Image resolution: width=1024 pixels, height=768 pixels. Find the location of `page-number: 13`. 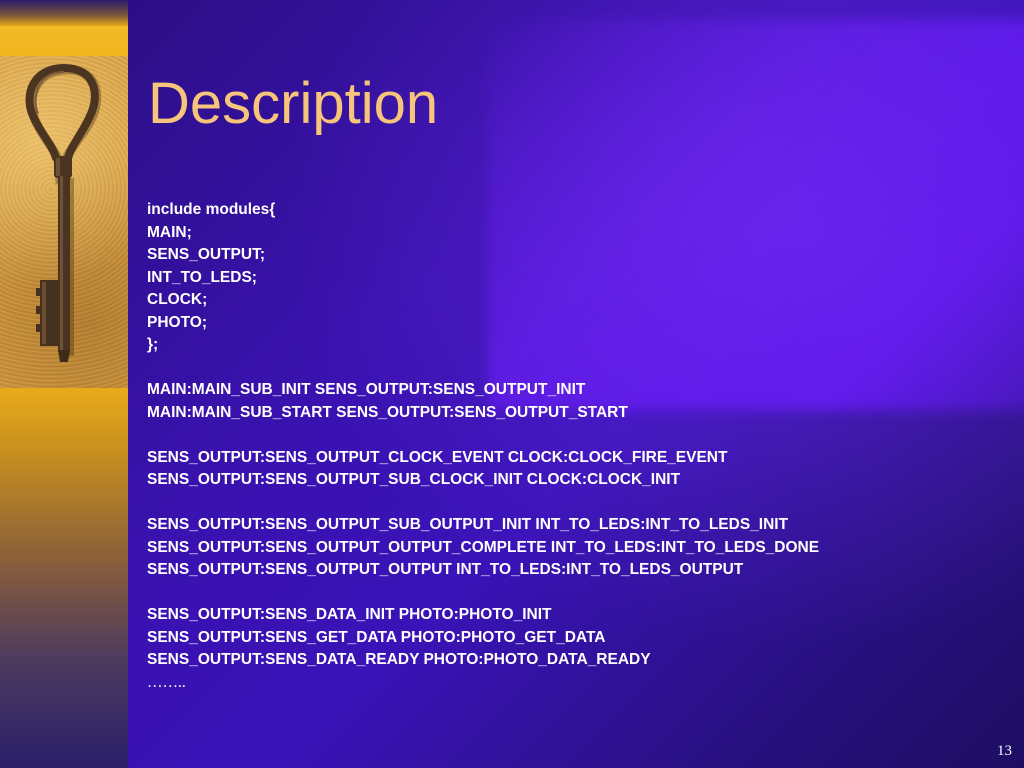

page-number: 13 is located at coordinates (1004, 751).